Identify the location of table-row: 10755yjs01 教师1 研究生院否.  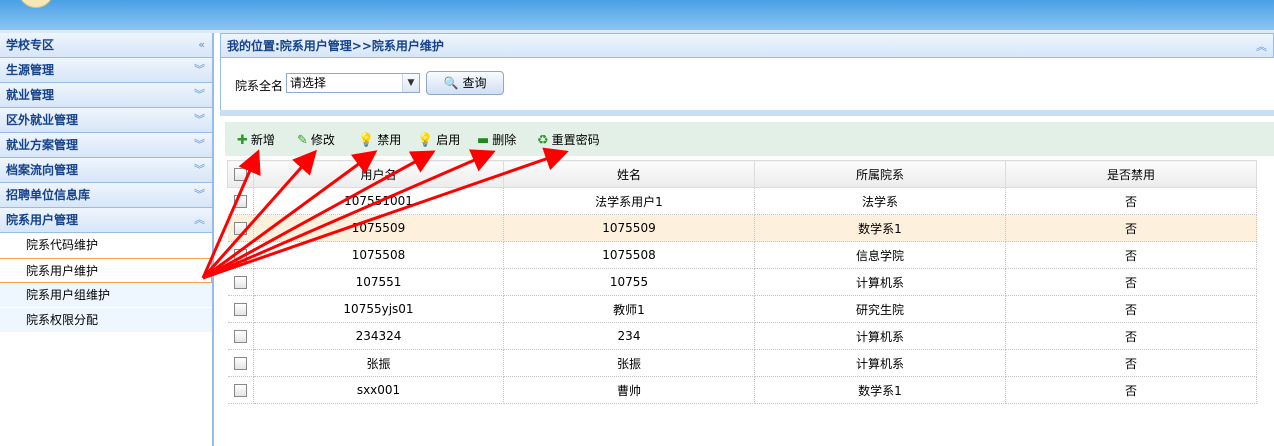
(742, 309).